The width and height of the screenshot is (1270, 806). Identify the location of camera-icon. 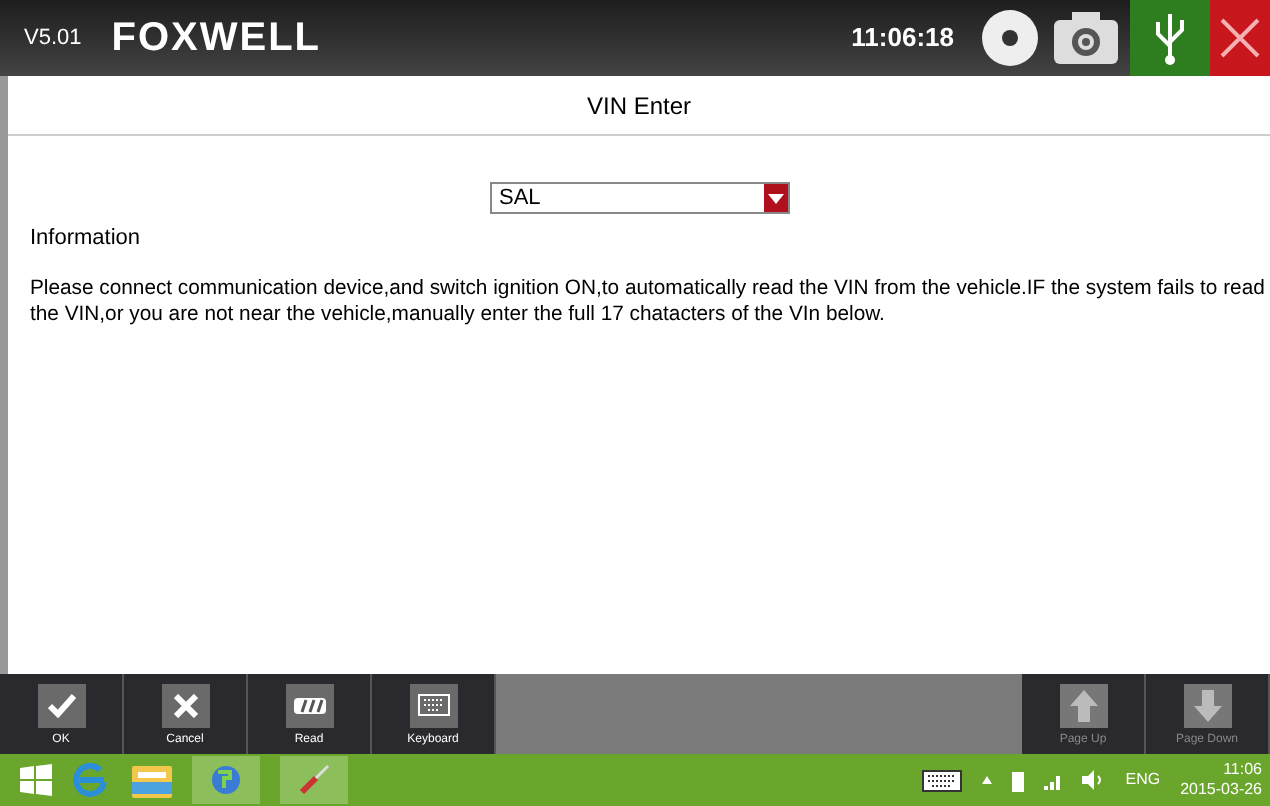
(1086, 38).